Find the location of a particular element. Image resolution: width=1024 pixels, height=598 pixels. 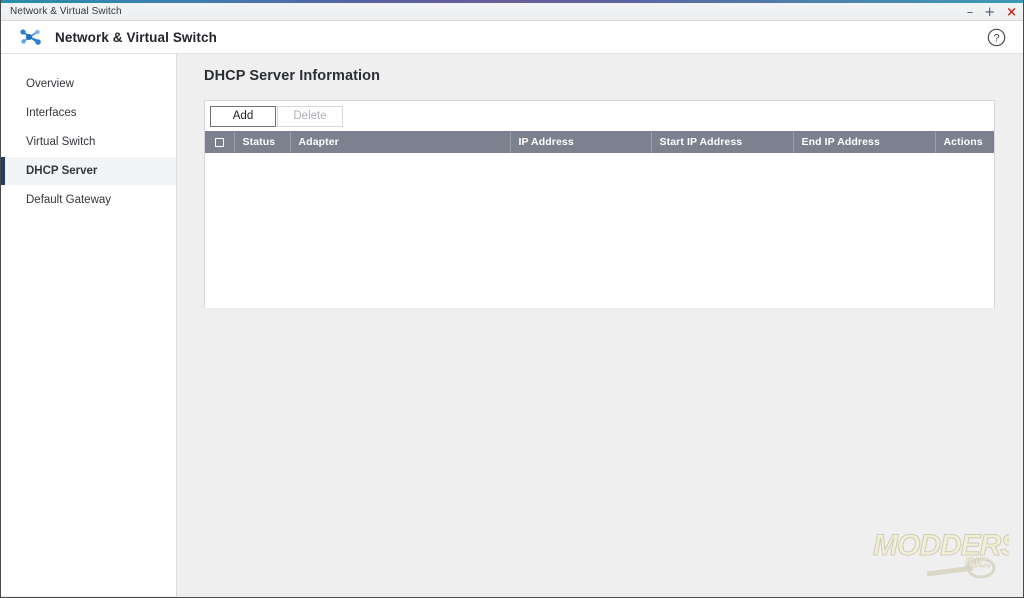

select-all-checkbox is located at coordinates (219, 142).